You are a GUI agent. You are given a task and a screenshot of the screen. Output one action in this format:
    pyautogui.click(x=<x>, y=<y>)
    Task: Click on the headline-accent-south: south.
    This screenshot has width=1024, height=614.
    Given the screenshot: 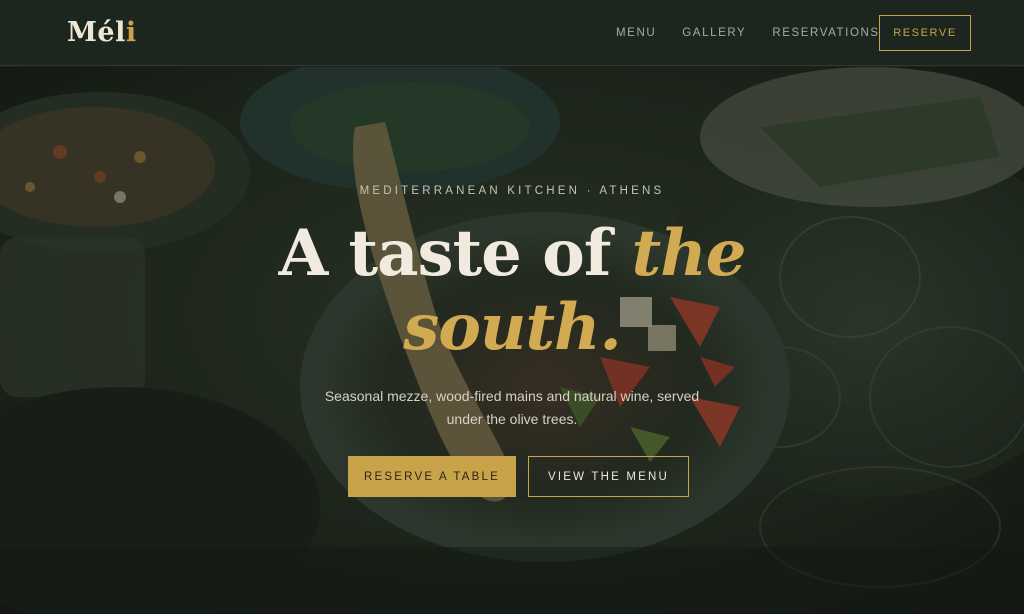 What is the action you would take?
    pyautogui.click(x=512, y=327)
    